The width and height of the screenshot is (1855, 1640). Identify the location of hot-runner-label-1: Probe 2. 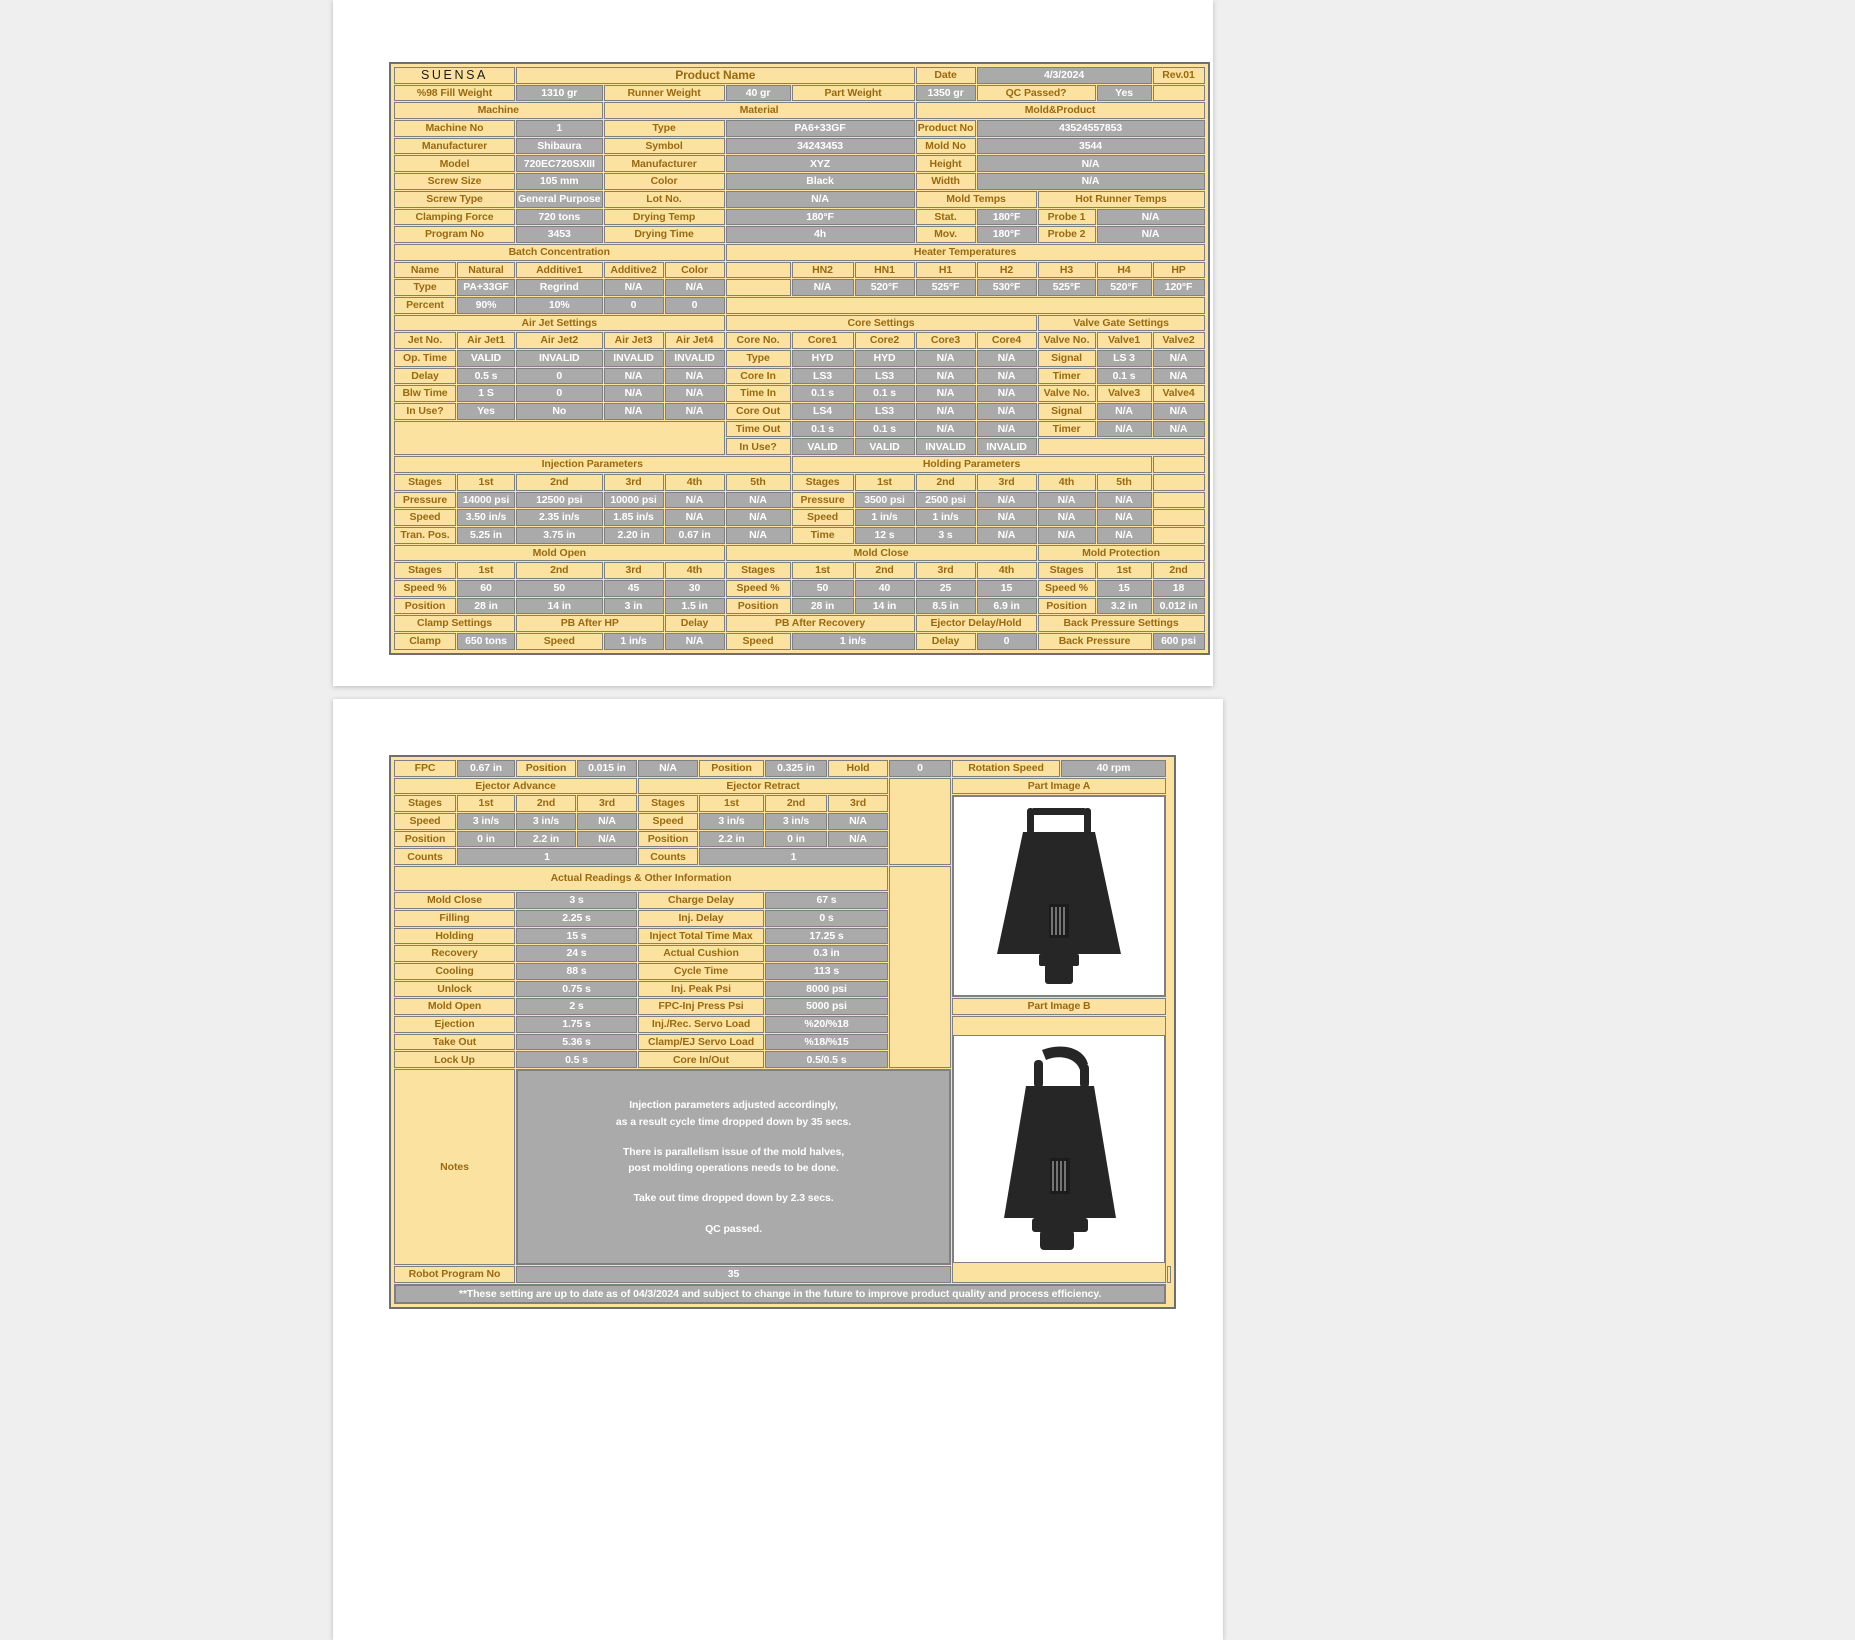
(1066, 234).